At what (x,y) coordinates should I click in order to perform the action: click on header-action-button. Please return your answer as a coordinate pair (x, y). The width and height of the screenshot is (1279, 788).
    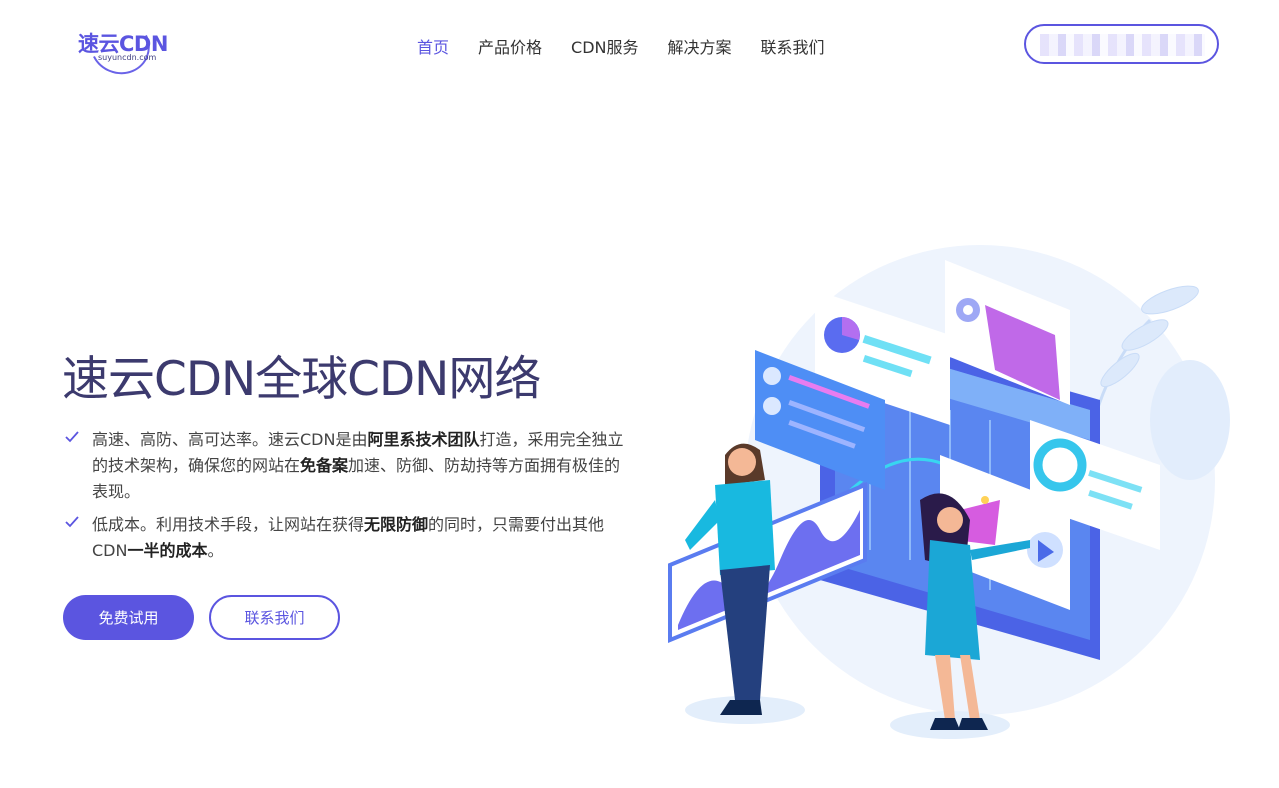
    Looking at the image, I should click on (1121, 44).